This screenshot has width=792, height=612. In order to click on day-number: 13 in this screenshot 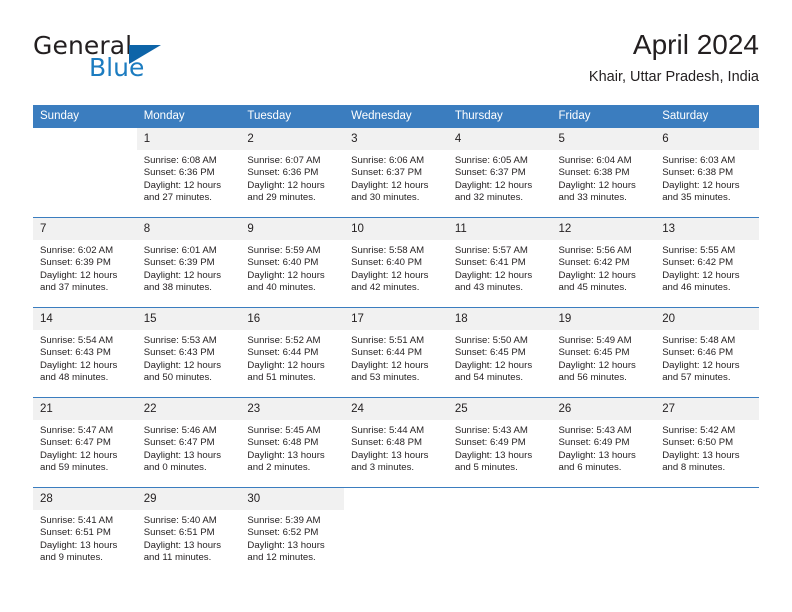, I will do `click(707, 229)`.